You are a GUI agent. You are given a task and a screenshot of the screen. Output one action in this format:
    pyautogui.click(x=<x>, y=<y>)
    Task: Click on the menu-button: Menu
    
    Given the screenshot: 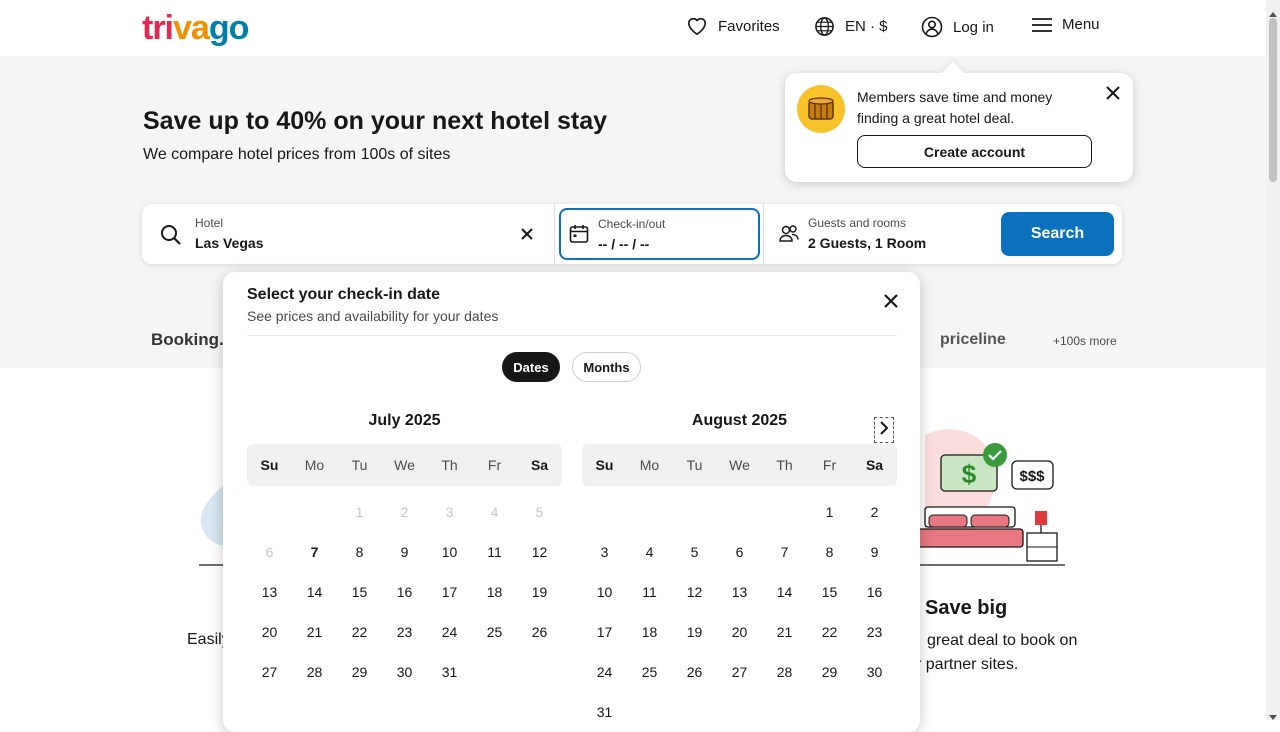 What is the action you would take?
    pyautogui.click(x=1066, y=24)
    